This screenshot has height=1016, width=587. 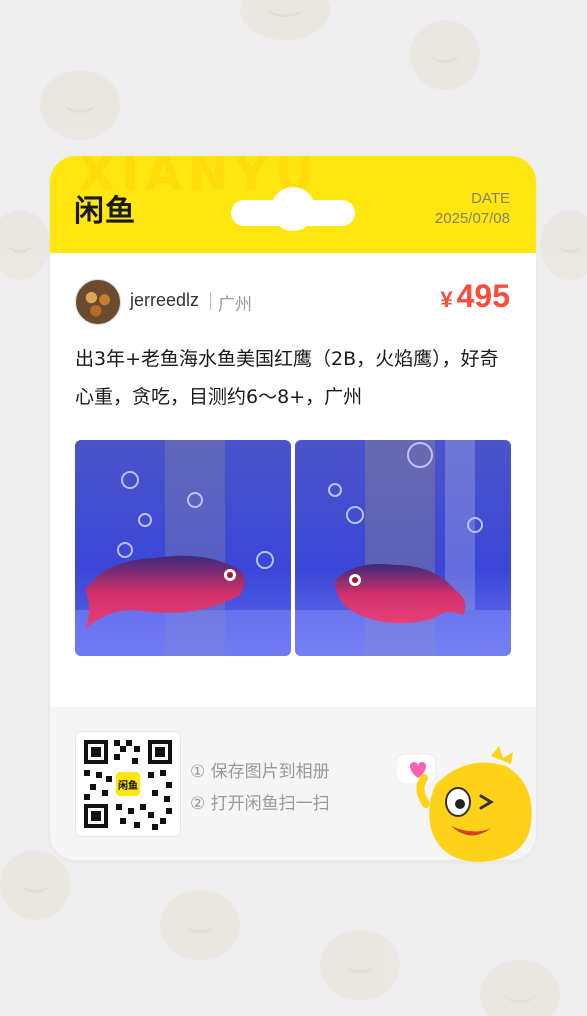 What do you see at coordinates (210, 301) in the screenshot?
I see `divider` at bounding box center [210, 301].